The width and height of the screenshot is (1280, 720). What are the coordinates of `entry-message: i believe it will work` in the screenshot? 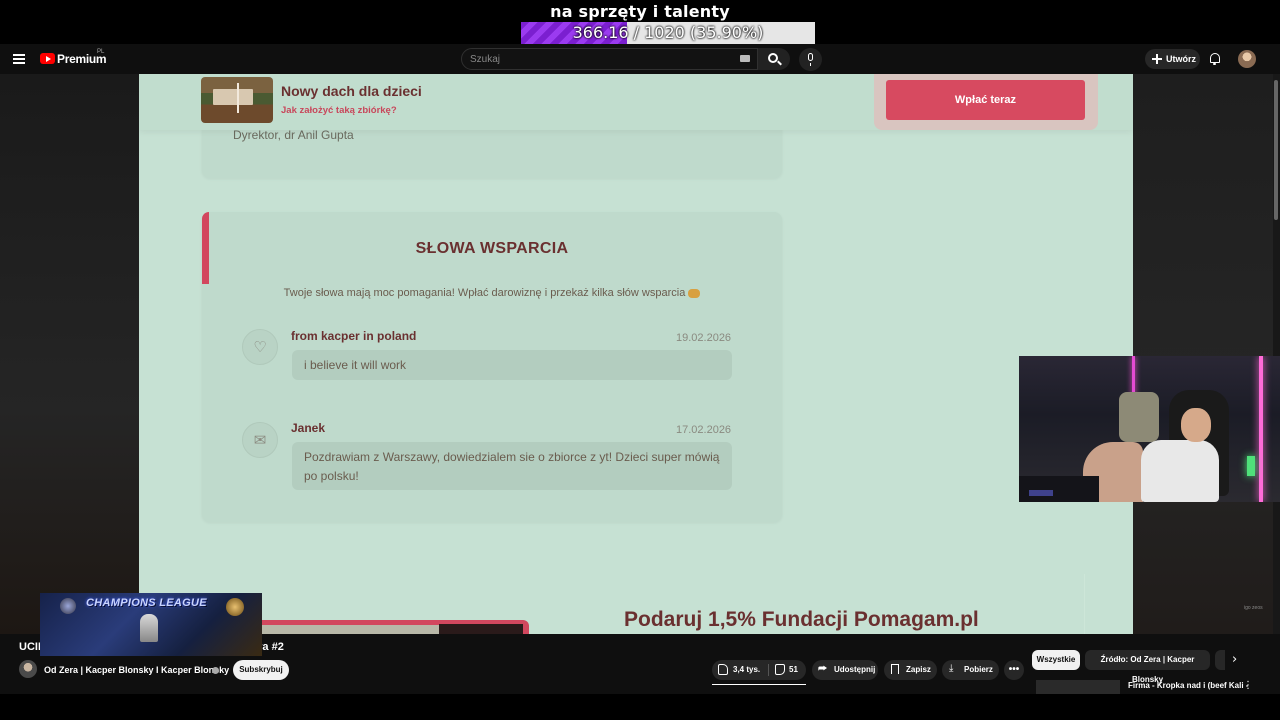 It's located at (512, 365).